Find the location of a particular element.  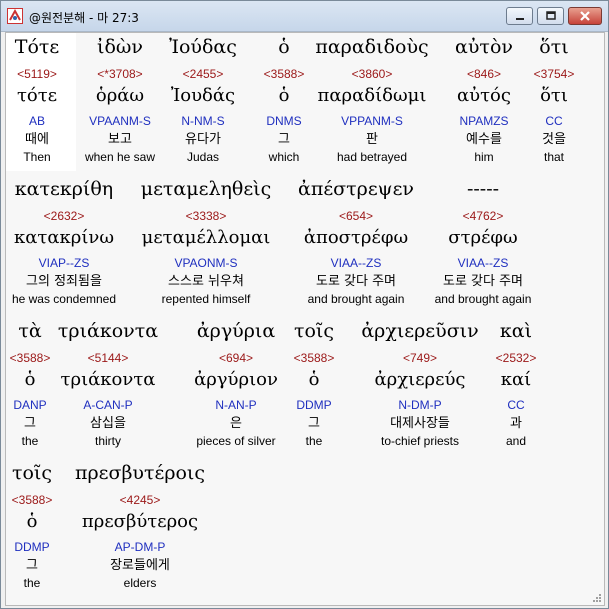

word-column: ὅτι <3754> ὅτι CC 것을 that is located at coordinates (546, 99).